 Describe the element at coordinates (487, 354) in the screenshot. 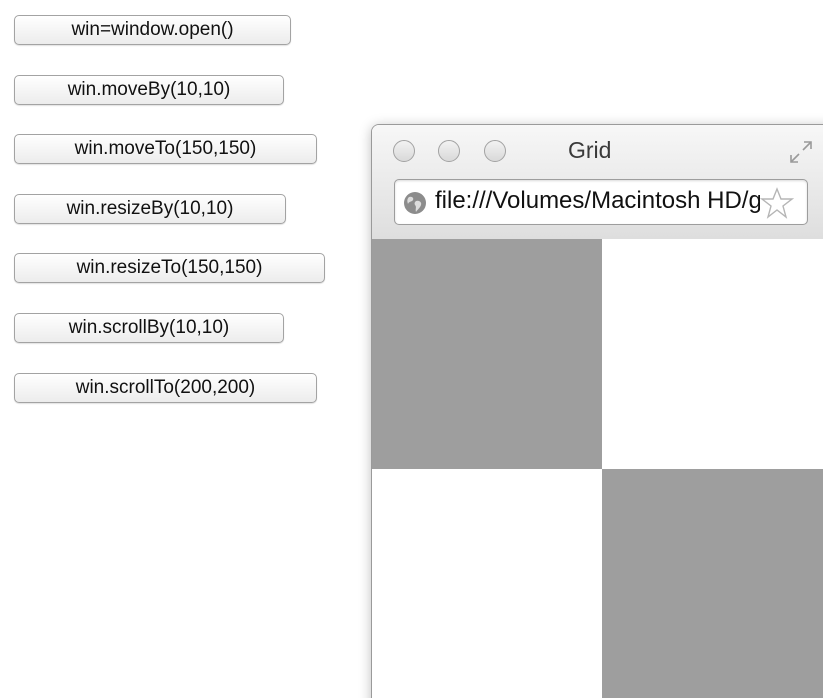

I see `grid-cell-top-left` at that location.